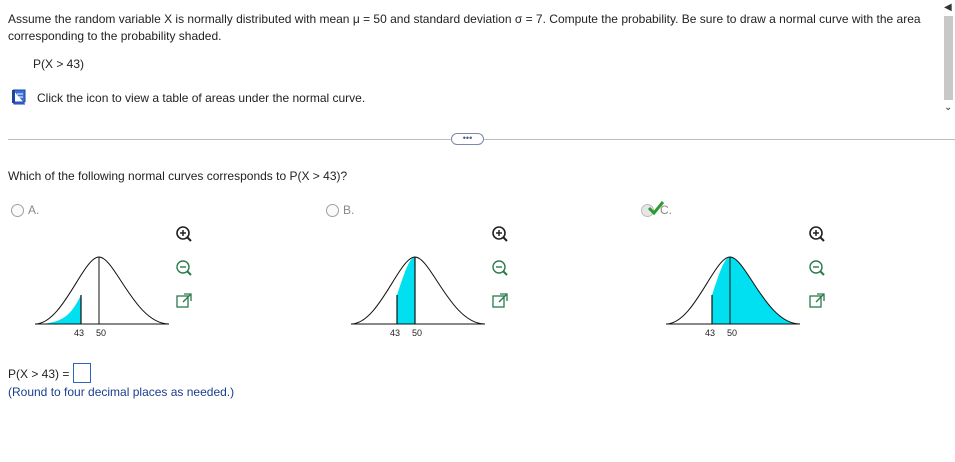 Image resolution: width=955 pixels, height=462 pixels. I want to click on option-b-tick-50: 50, so click(417, 333).